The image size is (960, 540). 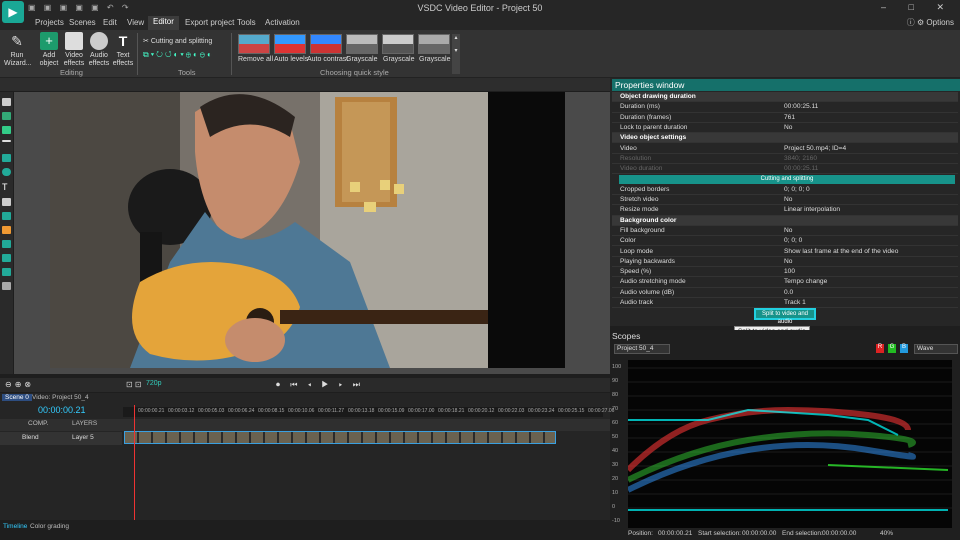 I want to click on quick-style-scroll: ▴ ▾, so click(x=456, y=54).